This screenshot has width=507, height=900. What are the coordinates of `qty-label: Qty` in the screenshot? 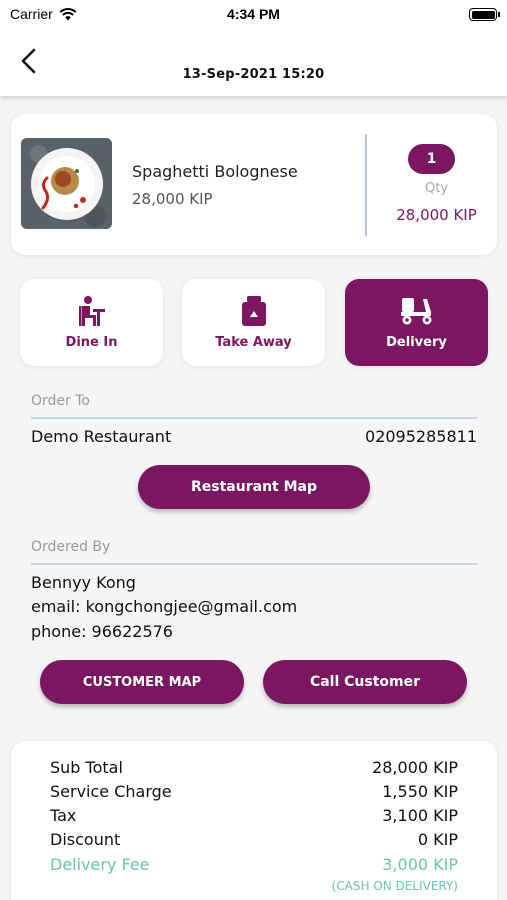 It's located at (436, 188).